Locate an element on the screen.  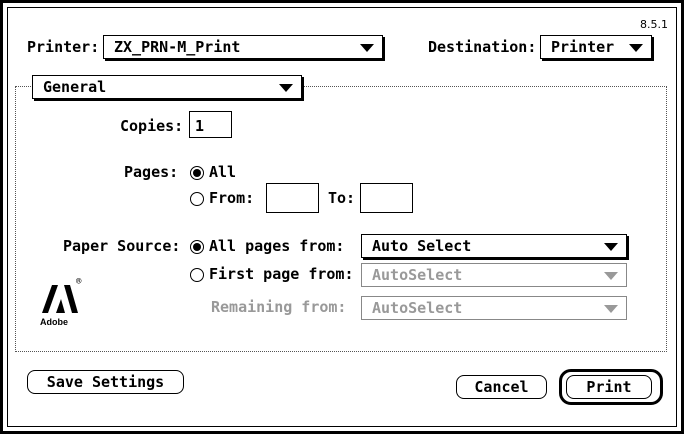
printer-popup: ZX_PRN-M_Print is located at coordinates (243, 47).